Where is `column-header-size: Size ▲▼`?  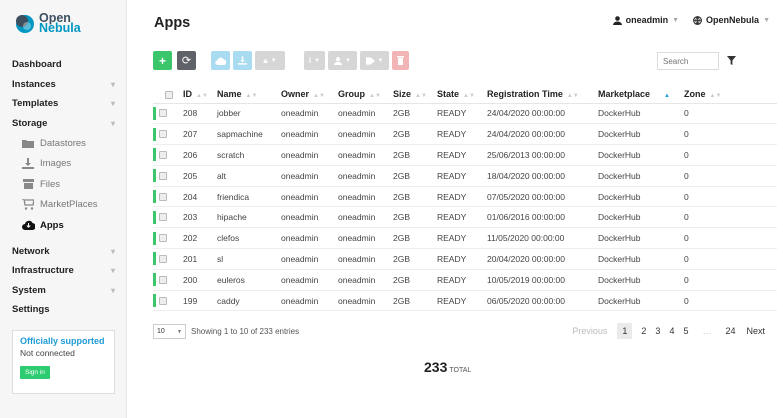 column-header-size: Size ▲▼ is located at coordinates (415, 95).